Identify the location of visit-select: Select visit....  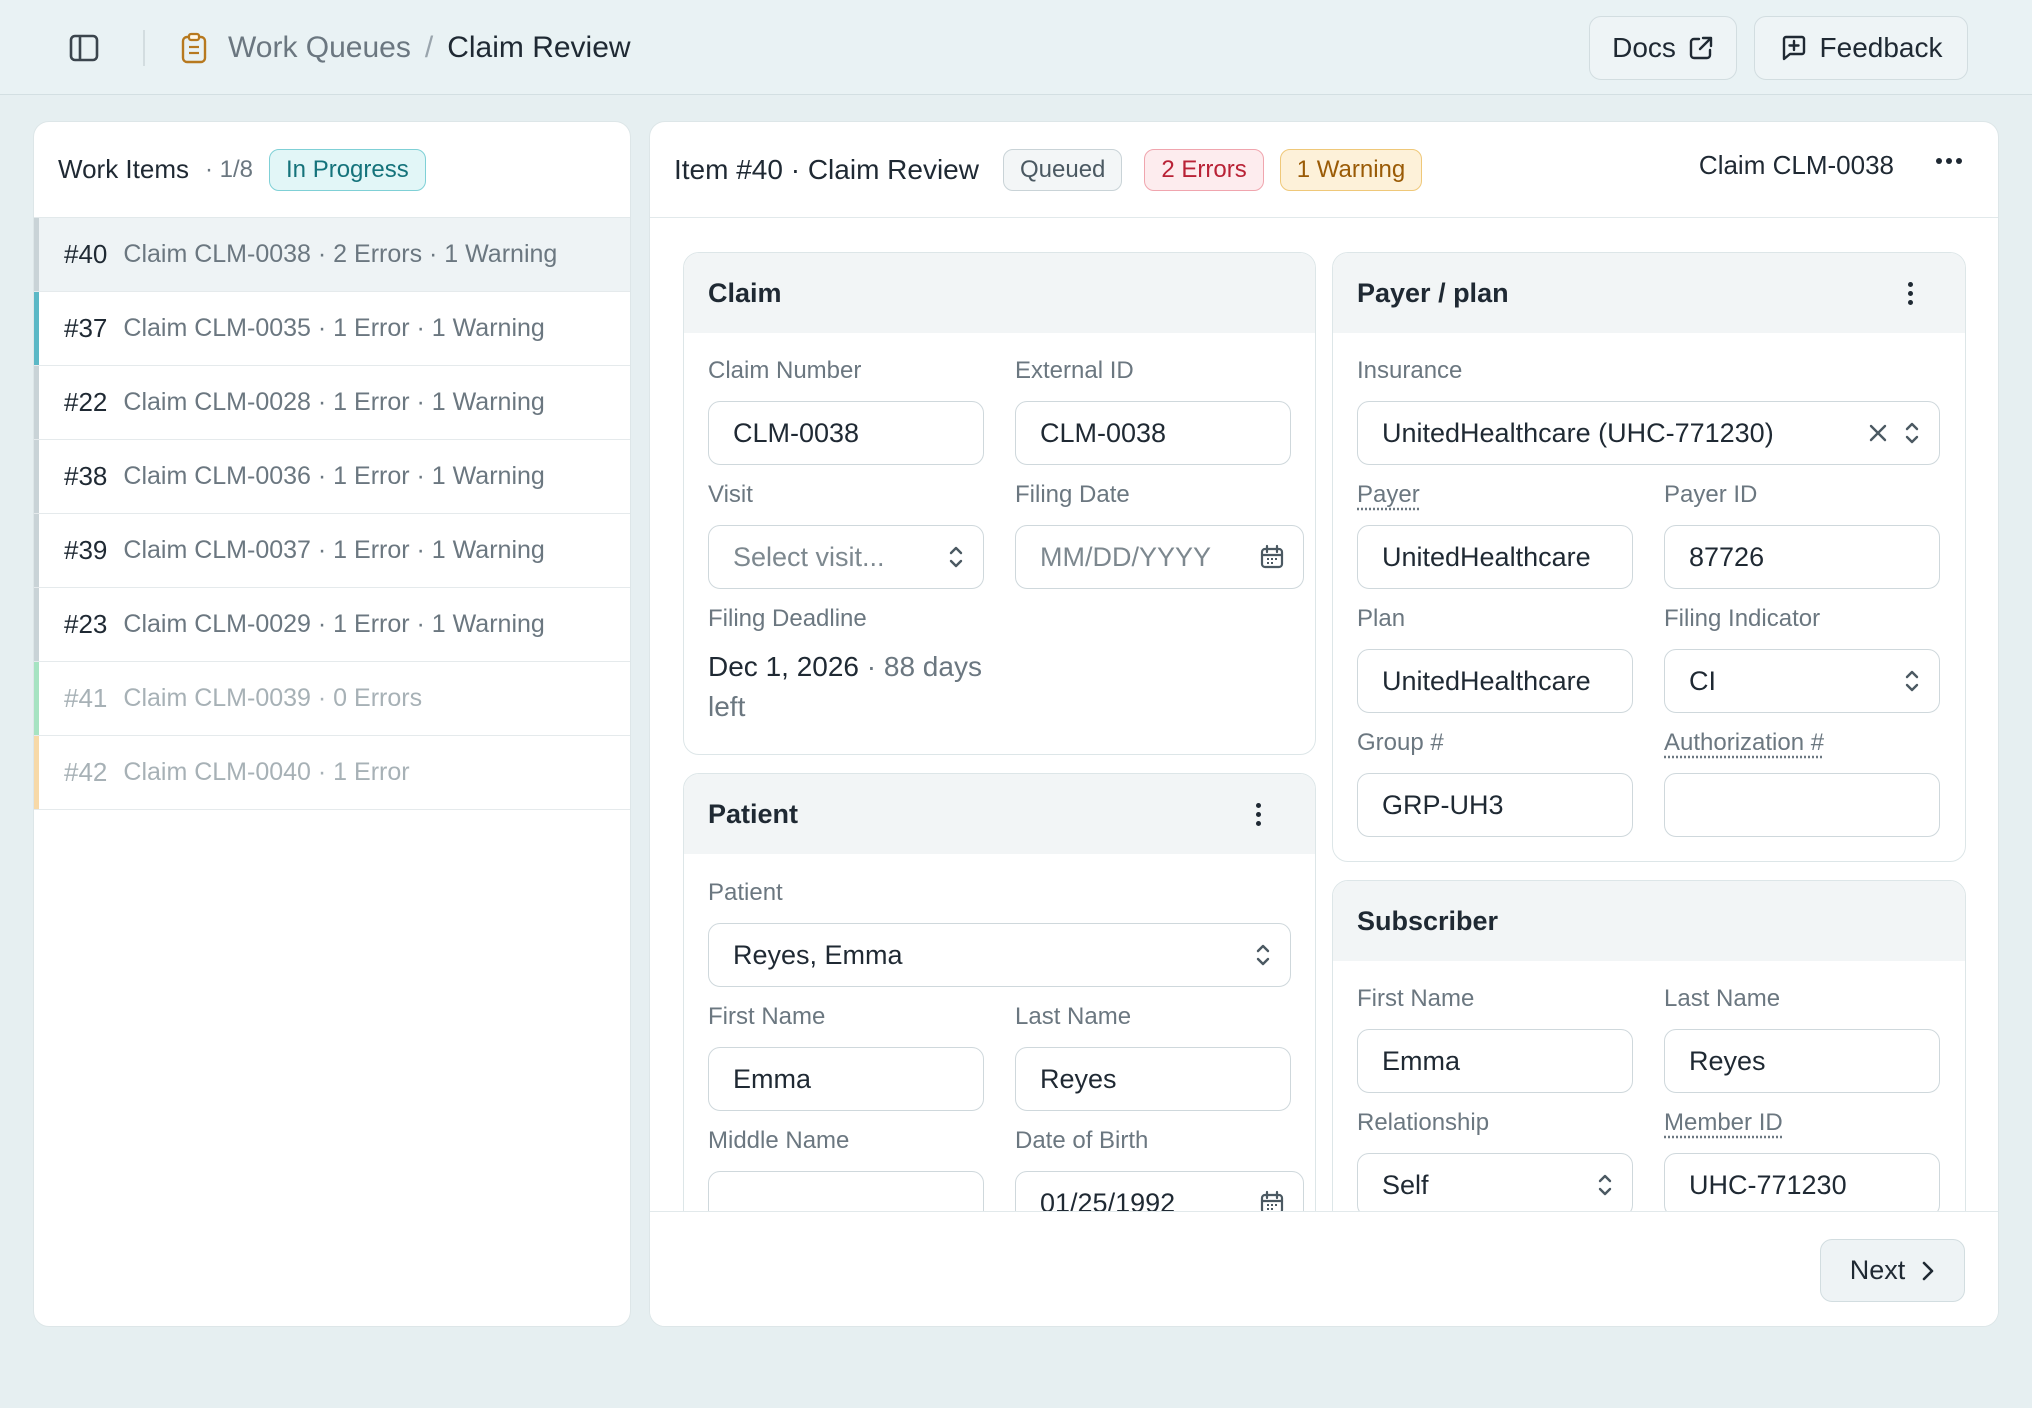
(846, 557).